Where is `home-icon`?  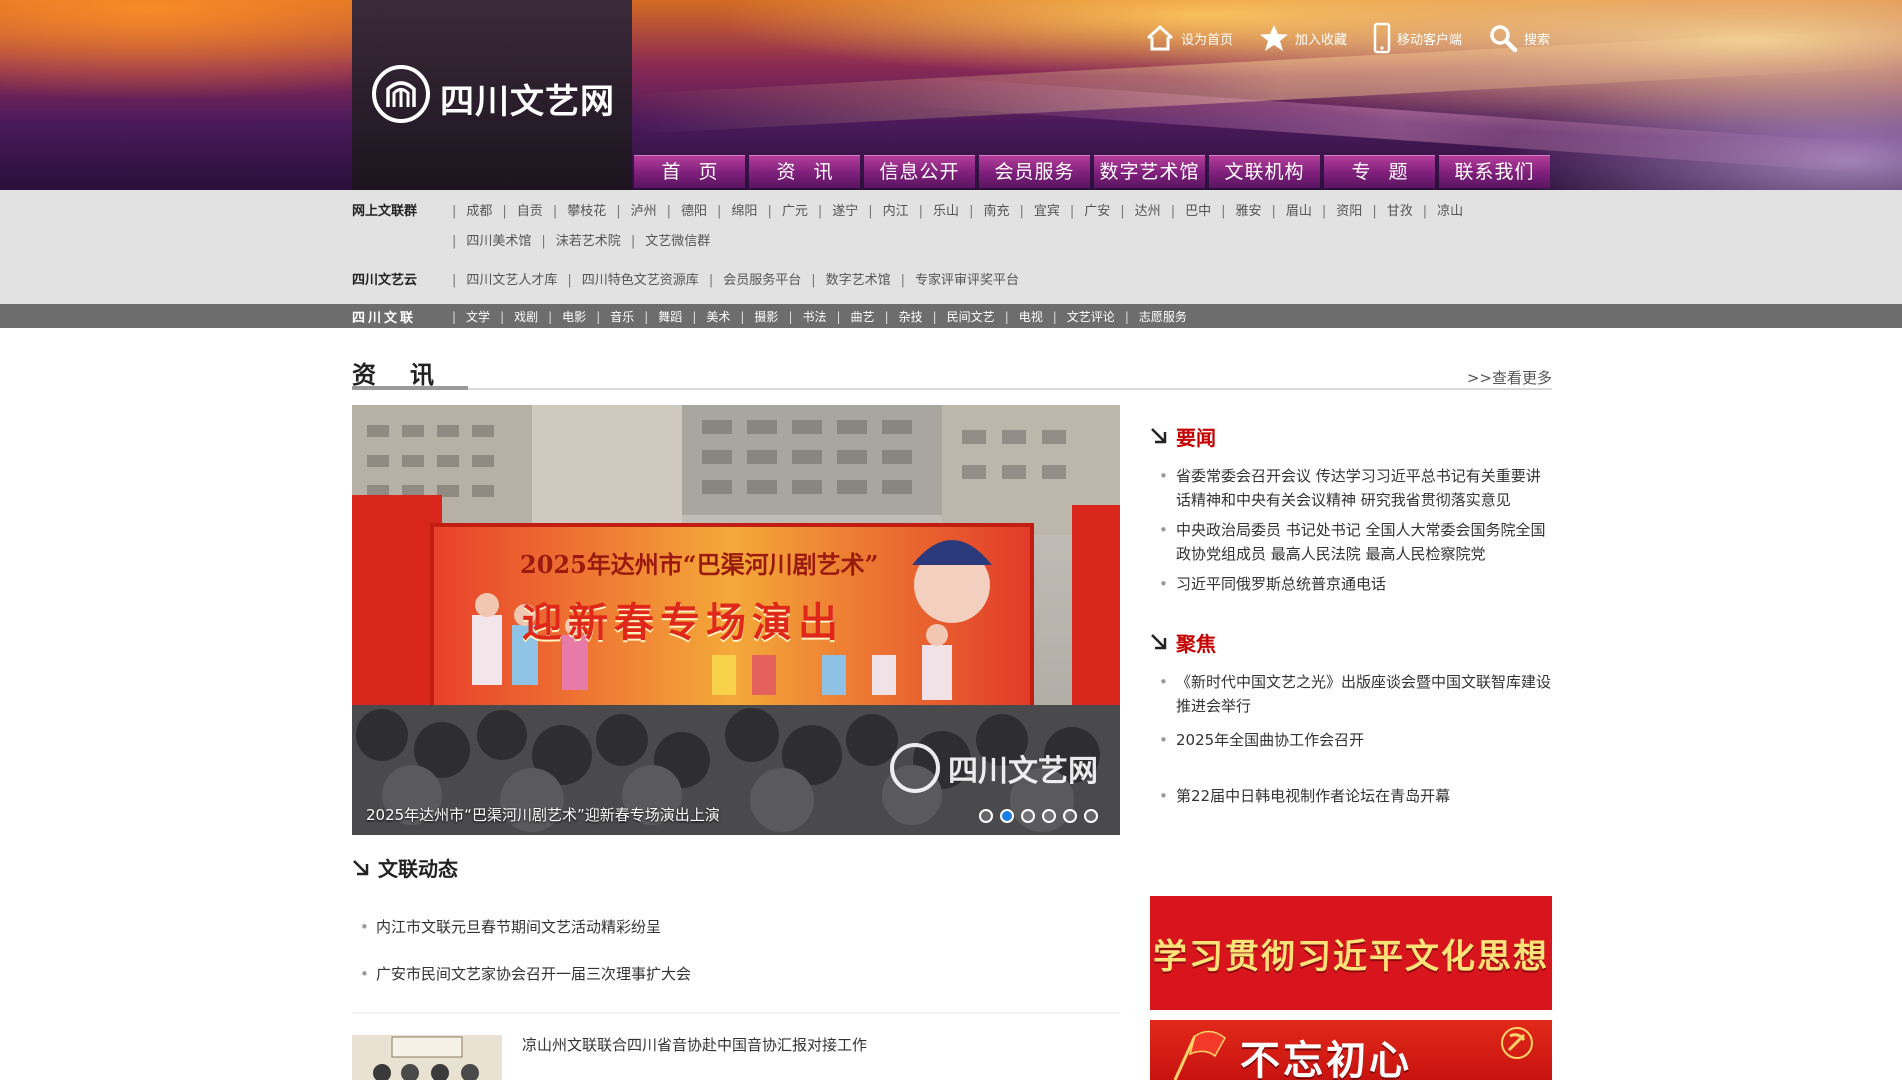
home-icon is located at coordinates (1159, 37).